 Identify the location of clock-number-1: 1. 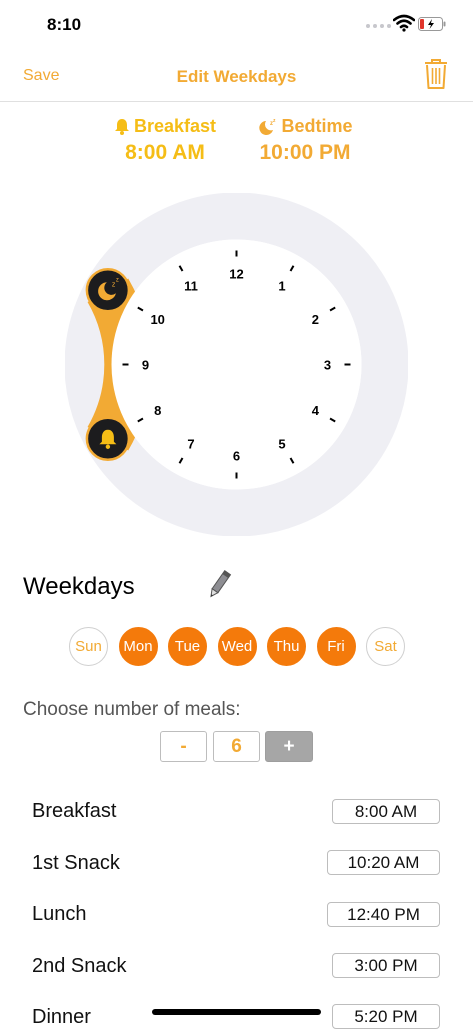
(281, 286).